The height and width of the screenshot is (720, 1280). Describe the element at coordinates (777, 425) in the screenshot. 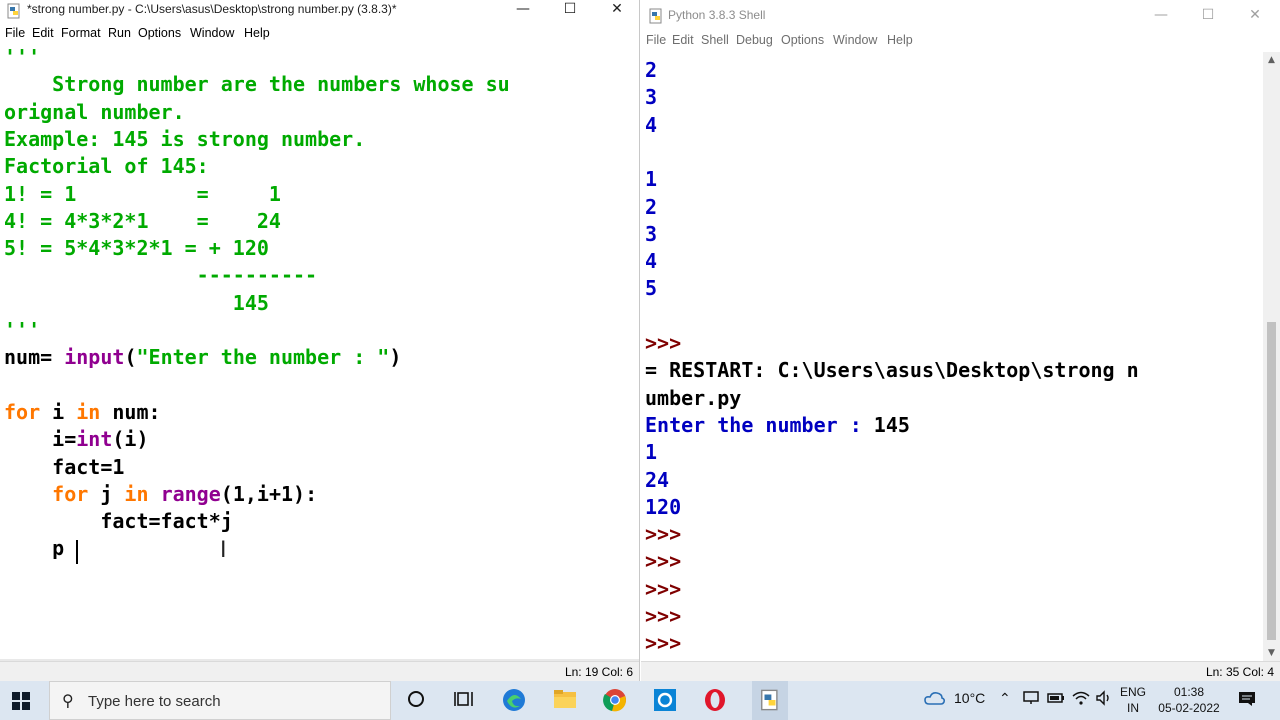

I see `shell-line: Enter the number : 145` at that location.